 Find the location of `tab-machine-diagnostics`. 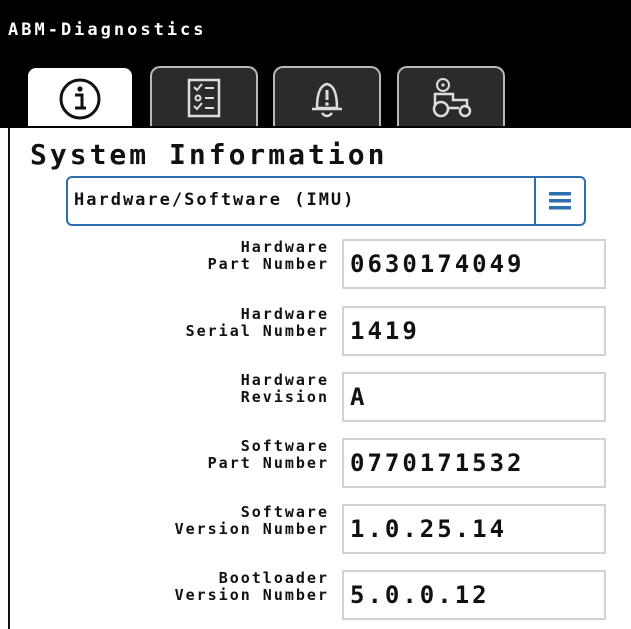

tab-machine-diagnostics is located at coordinates (451, 97).